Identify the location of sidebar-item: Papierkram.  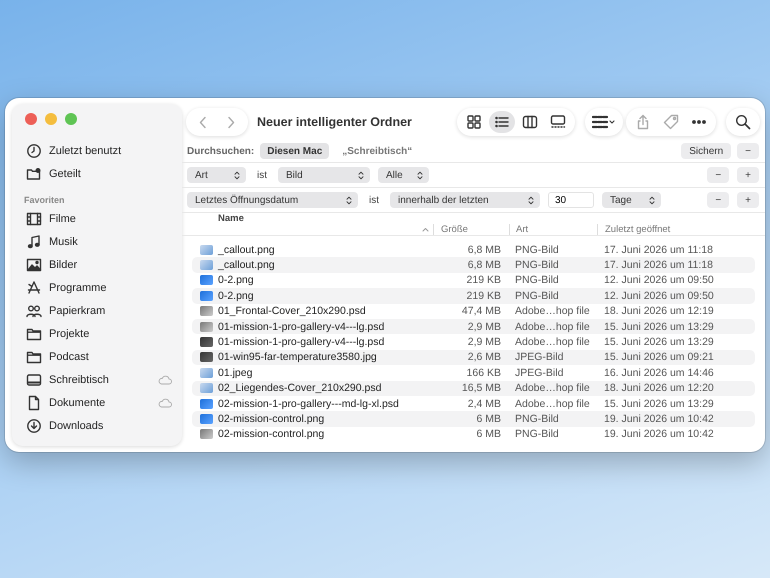
(97, 310).